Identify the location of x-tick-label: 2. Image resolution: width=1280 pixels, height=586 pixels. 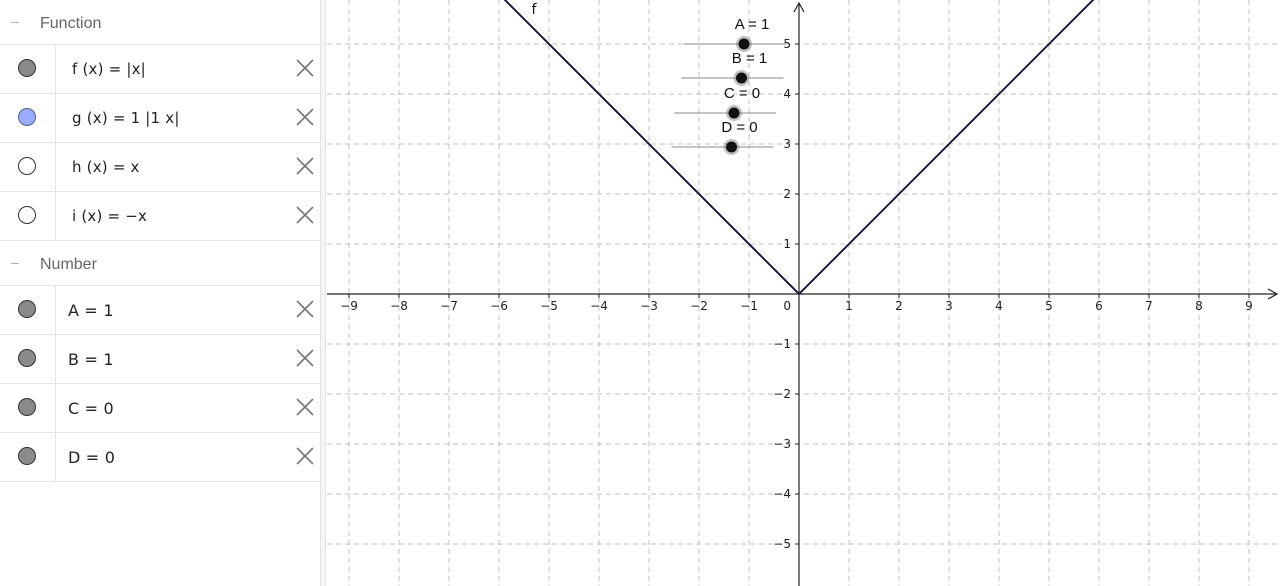
(899, 306).